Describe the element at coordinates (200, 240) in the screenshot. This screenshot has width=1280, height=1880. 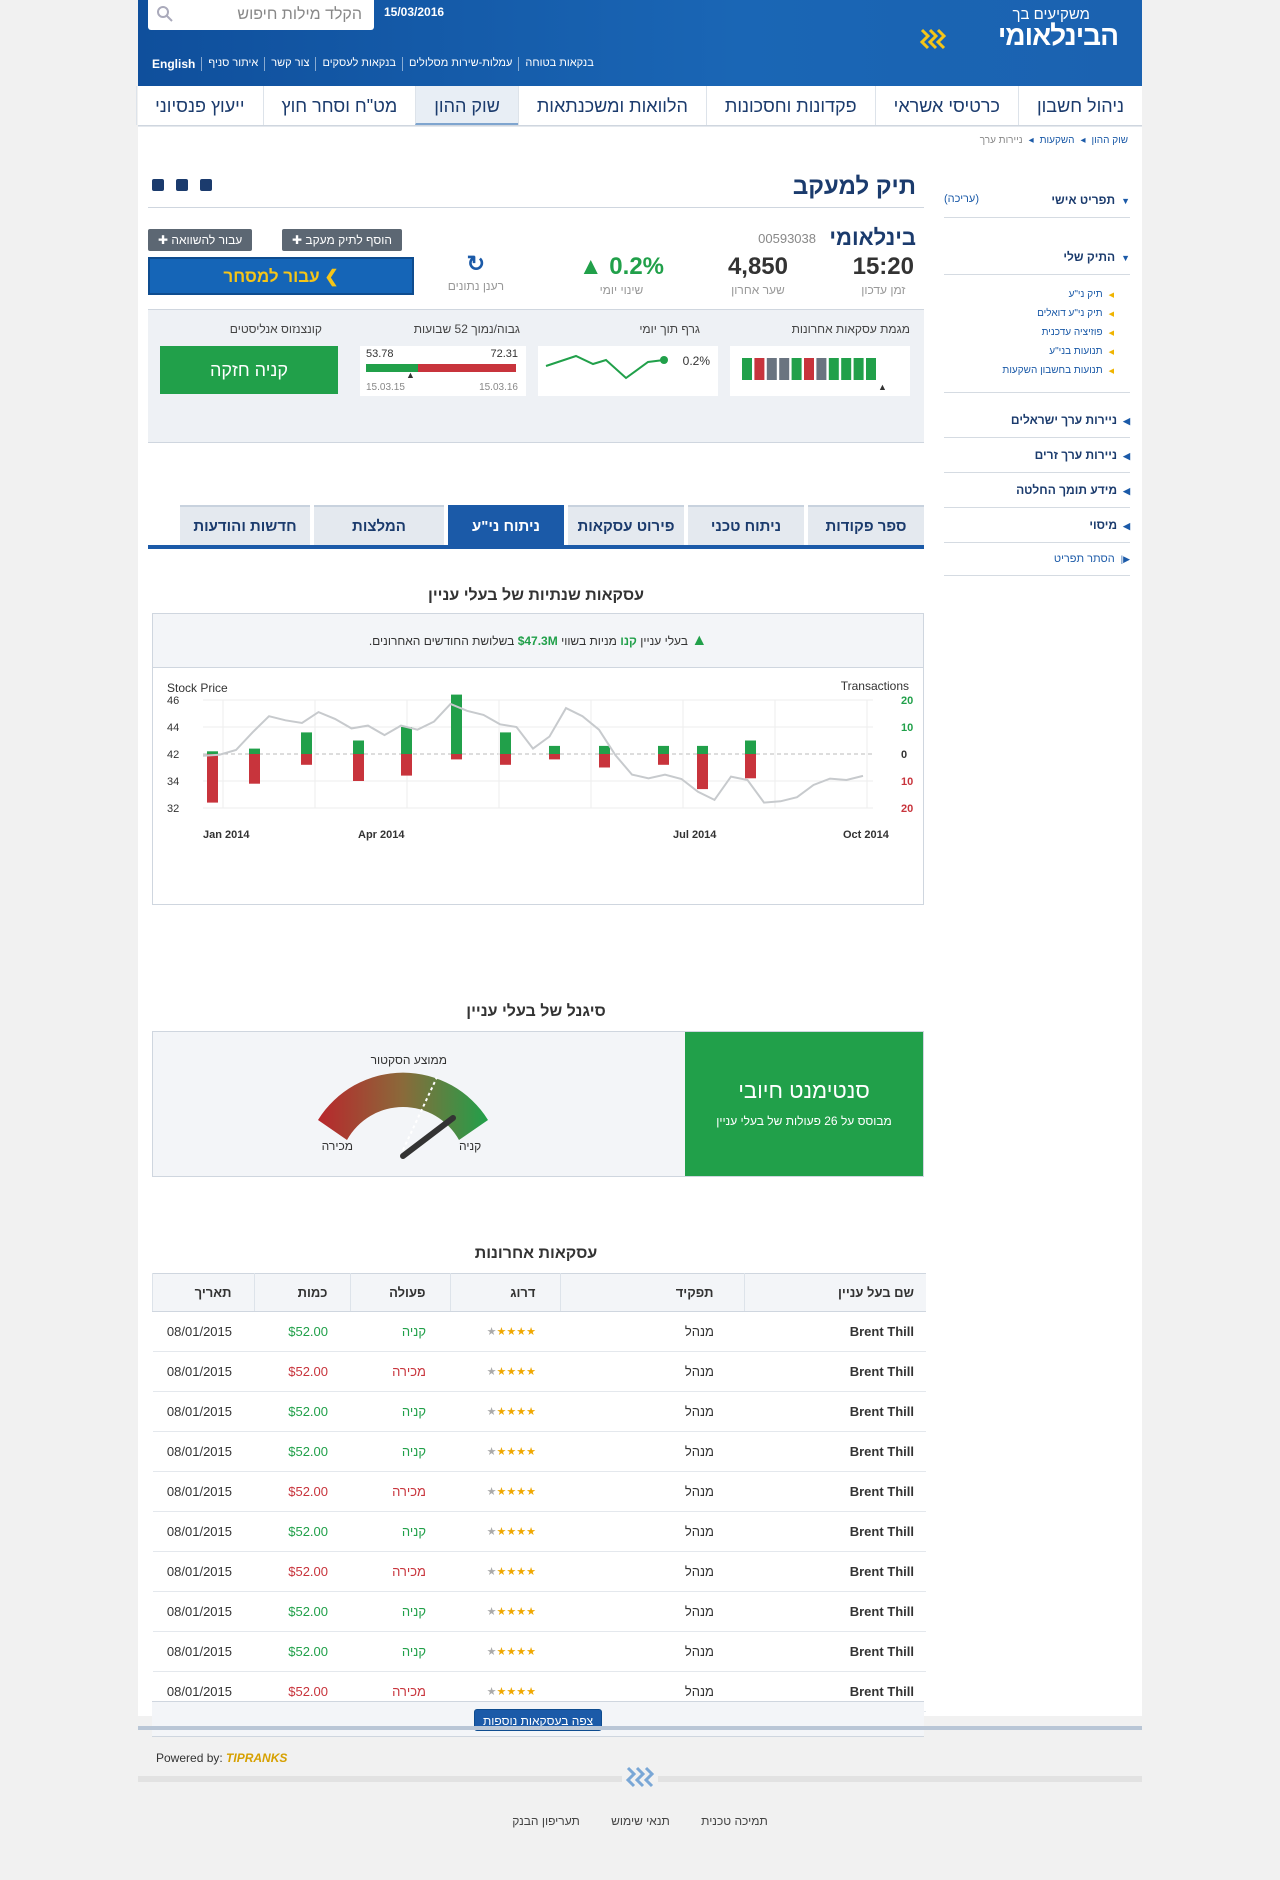
I see `compare-button: ✚ עבור להשוואה` at that location.